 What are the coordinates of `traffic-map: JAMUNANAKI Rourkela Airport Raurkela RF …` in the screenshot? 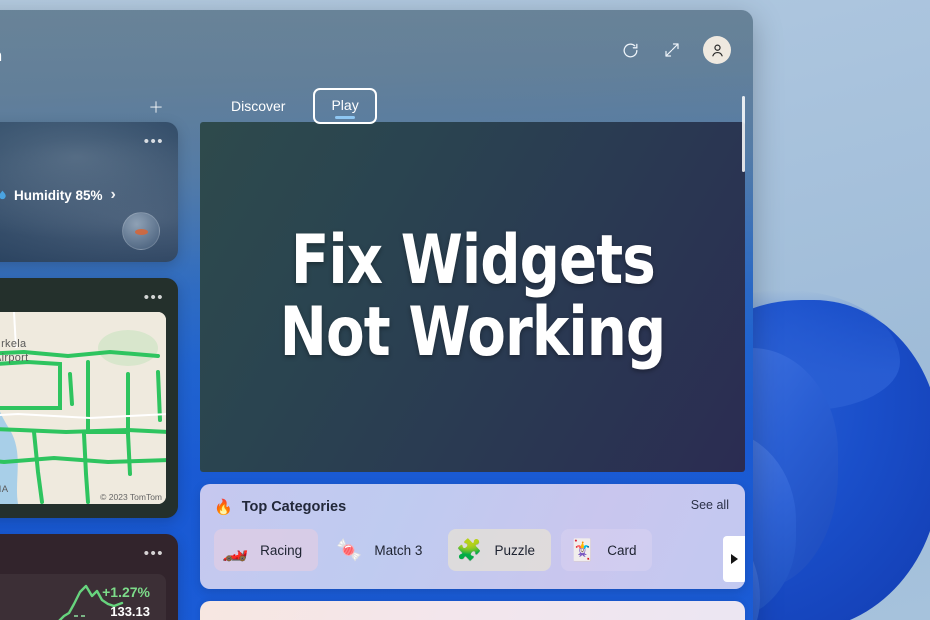 It's located at (83, 408).